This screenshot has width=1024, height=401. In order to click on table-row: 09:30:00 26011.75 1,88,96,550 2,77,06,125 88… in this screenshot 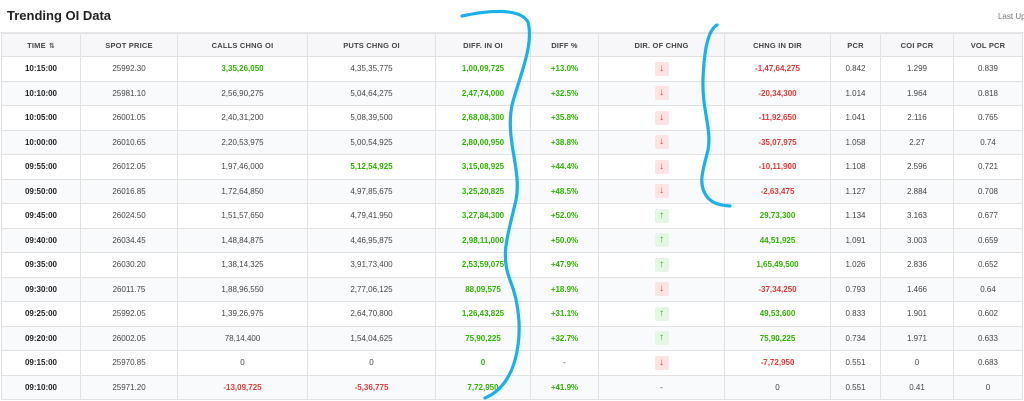, I will do `click(512, 289)`.